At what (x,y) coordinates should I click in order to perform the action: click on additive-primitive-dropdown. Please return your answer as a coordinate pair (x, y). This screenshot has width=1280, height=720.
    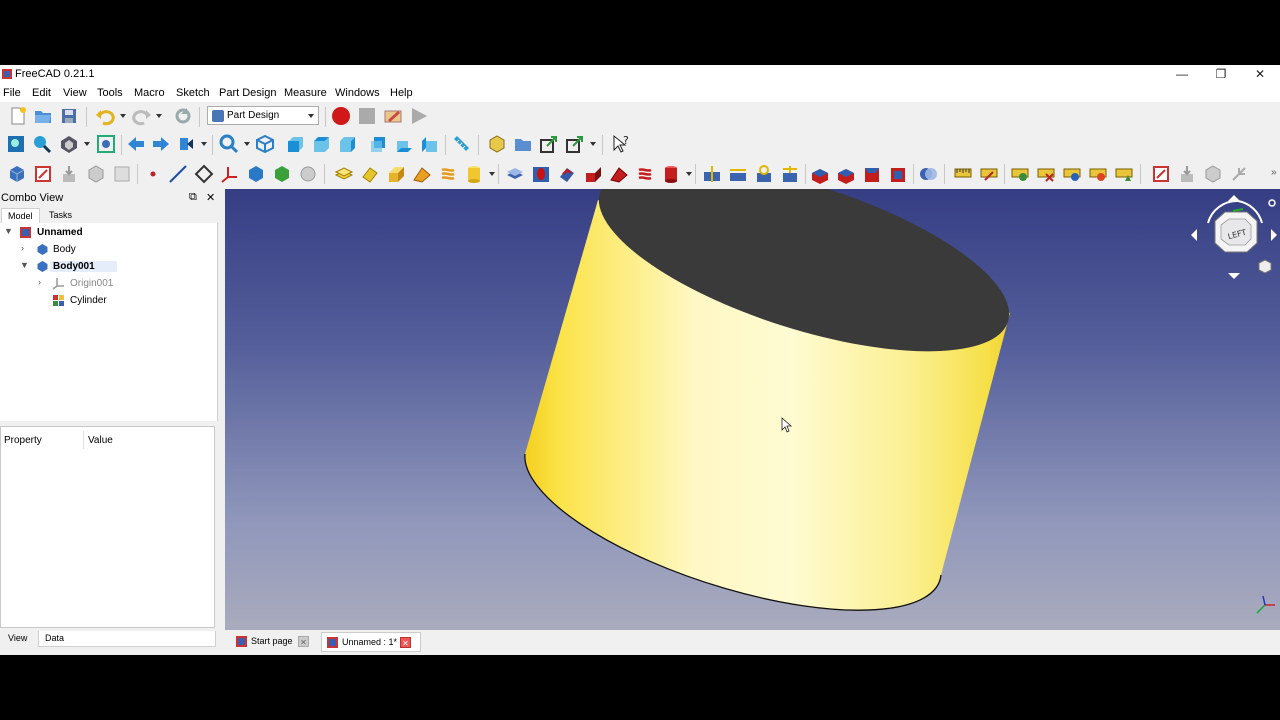
    Looking at the image, I should click on (492, 174).